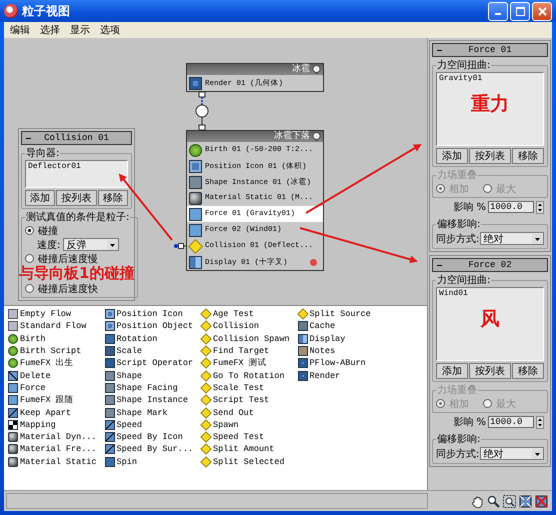 The height and width of the screenshot is (515, 556). What do you see at coordinates (109, 413) in the screenshot?
I see `shape-icon` at bounding box center [109, 413].